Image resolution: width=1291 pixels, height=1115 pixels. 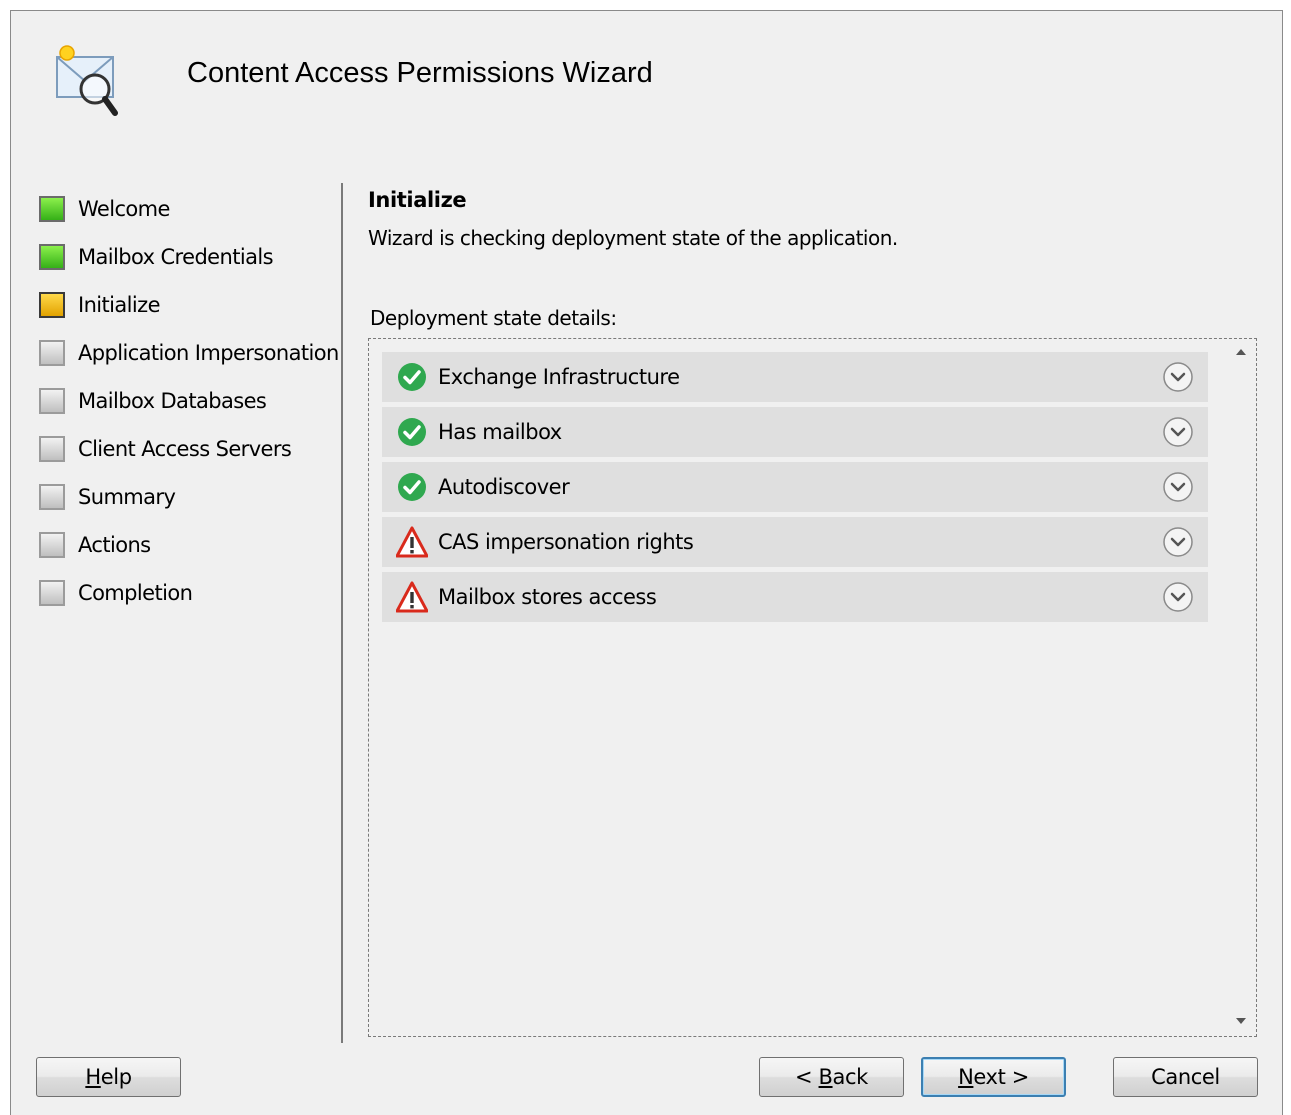 I want to click on detail-label: Mailbox stores access, so click(x=547, y=597).